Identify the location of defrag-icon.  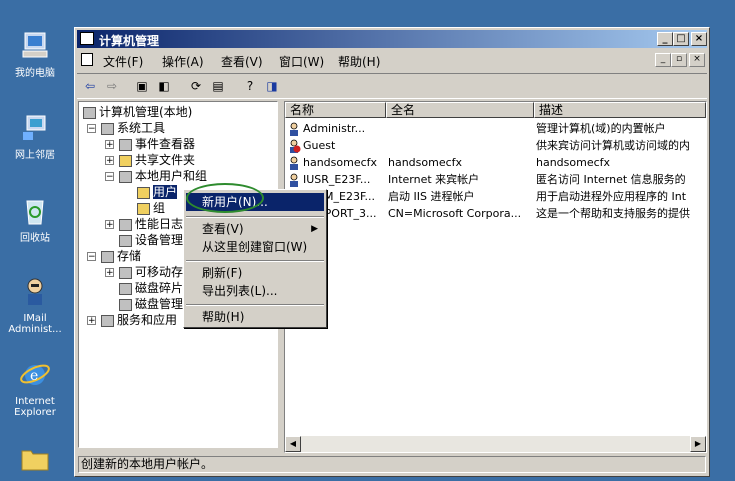
(125, 288).